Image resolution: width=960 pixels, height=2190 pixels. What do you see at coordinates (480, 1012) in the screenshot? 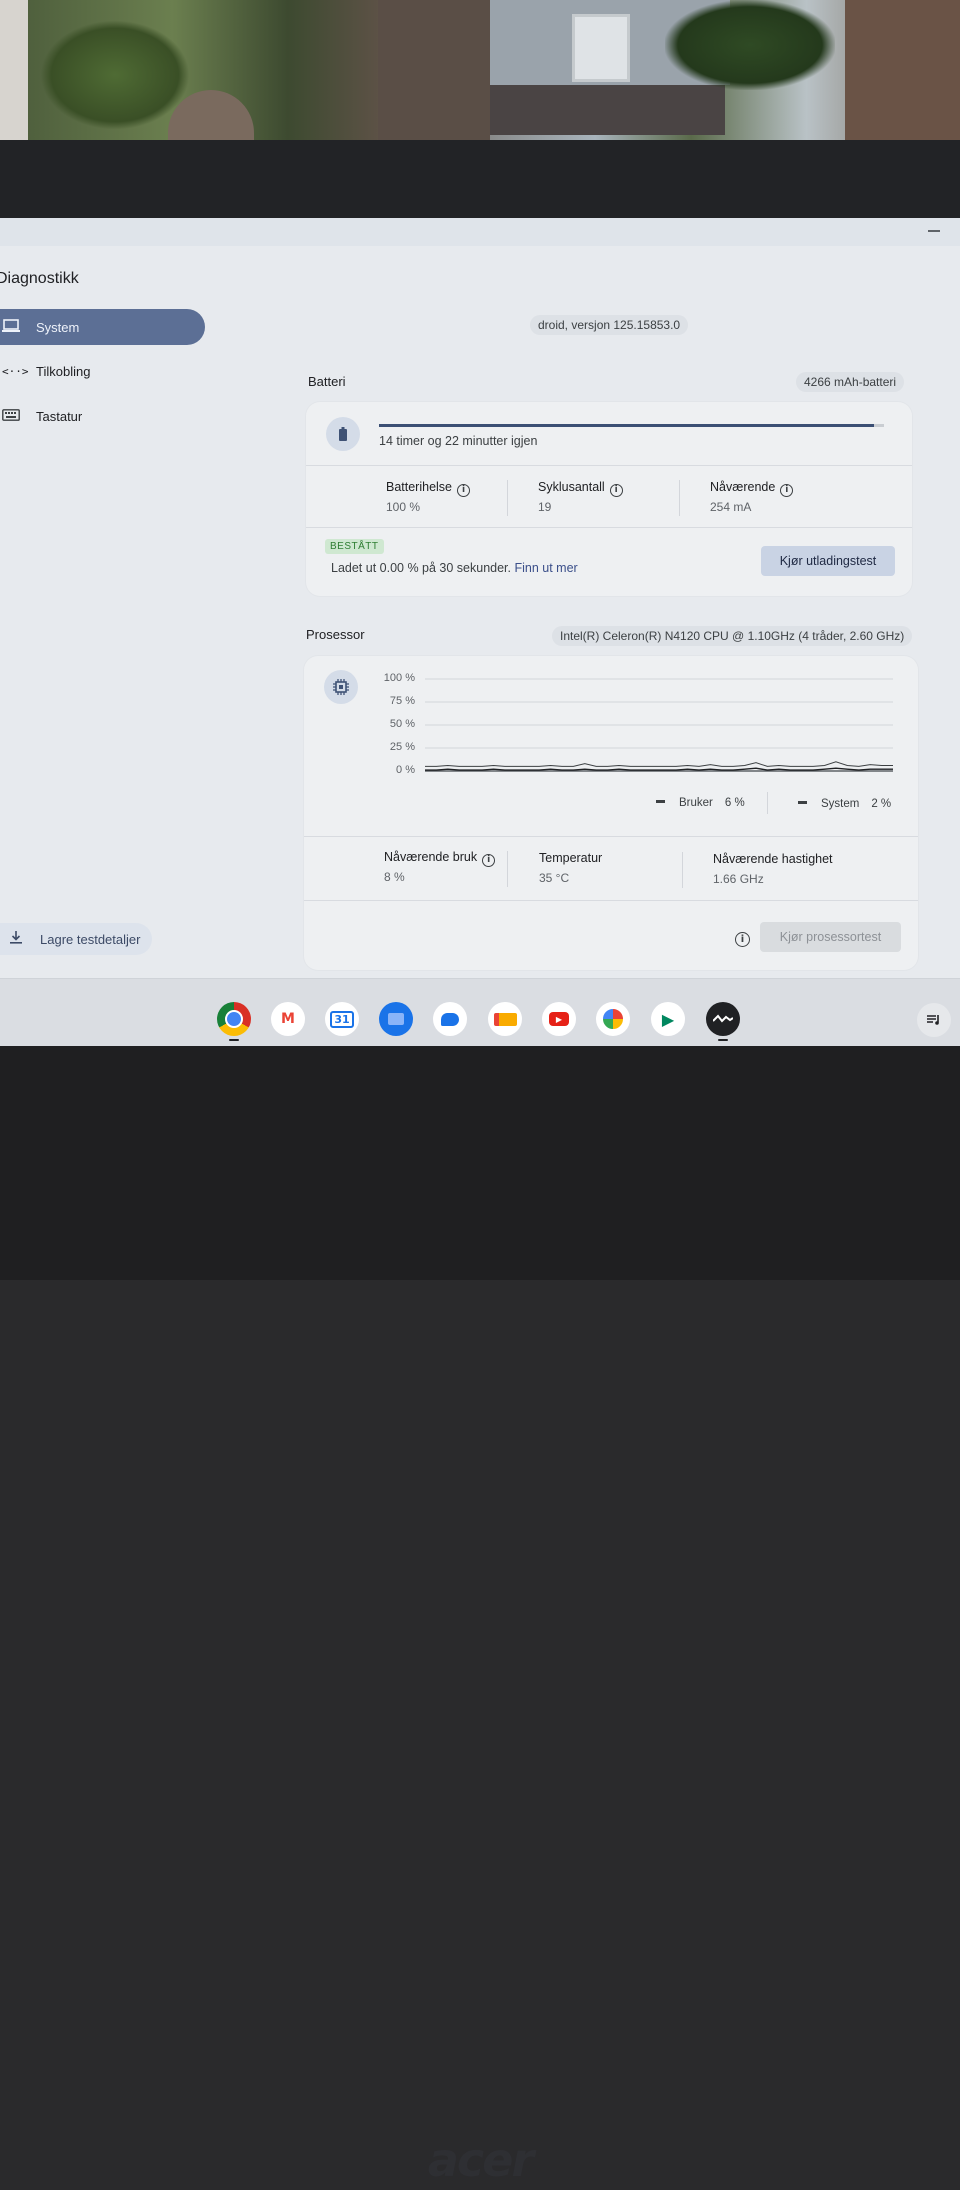
I see `shelf: M 31 ▶ ▶` at bounding box center [480, 1012].